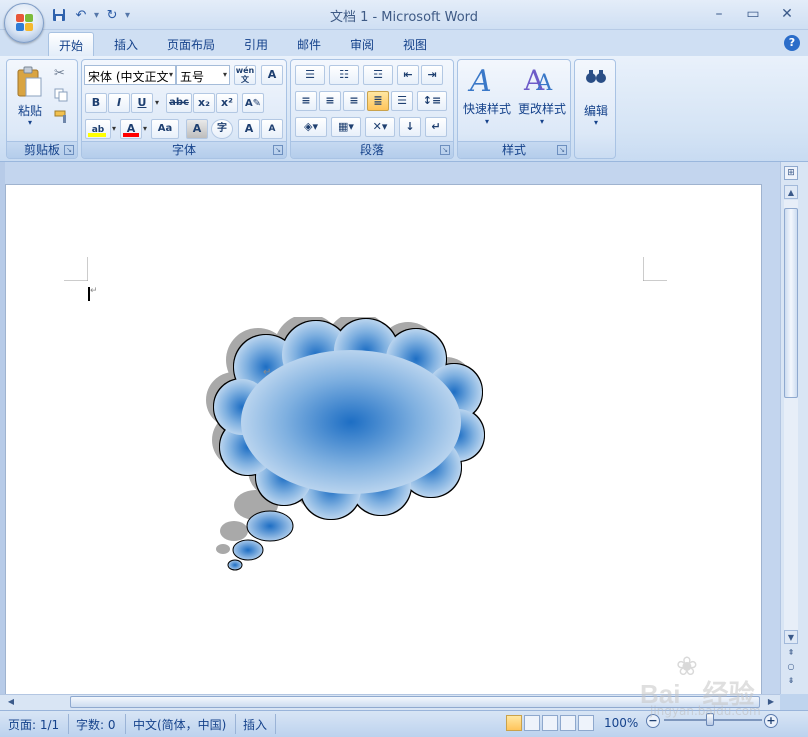 This screenshot has height=737, width=808. Describe the element at coordinates (402, 101) in the screenshot. I see `distributed-button: ☰` at that location.